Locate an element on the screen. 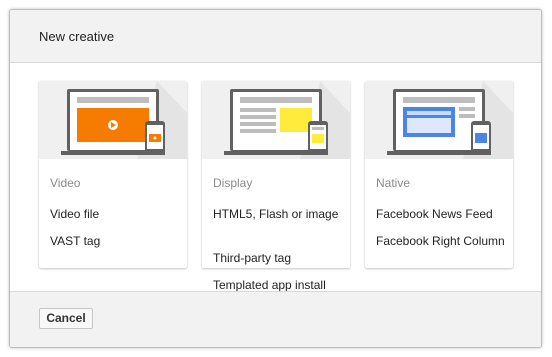 The height and width of the screenshot is (357, 552). native-illustration-icon is located at coordinates (439, 120).